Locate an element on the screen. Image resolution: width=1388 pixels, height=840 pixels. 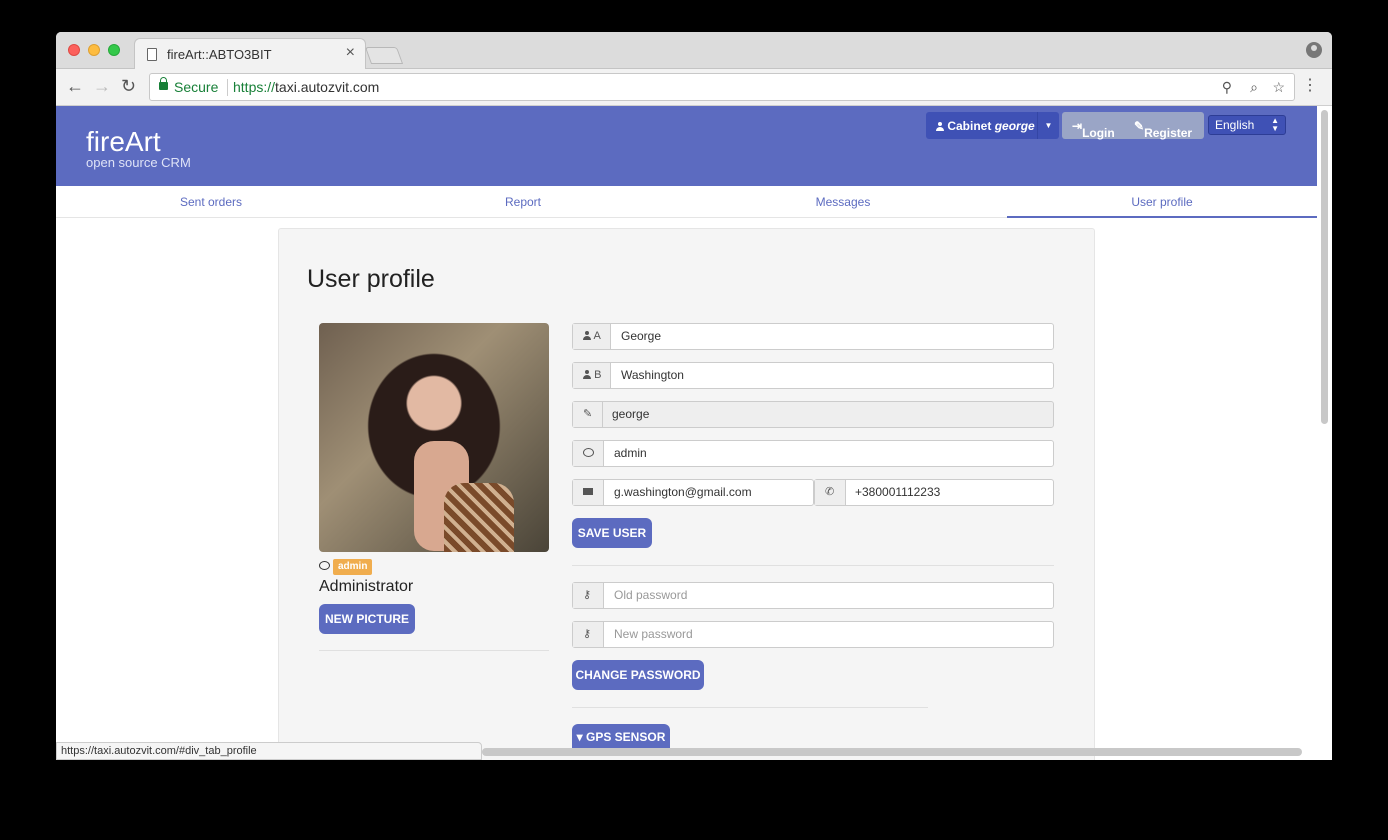
page-title: User profile is located at coordinates (371, 279).